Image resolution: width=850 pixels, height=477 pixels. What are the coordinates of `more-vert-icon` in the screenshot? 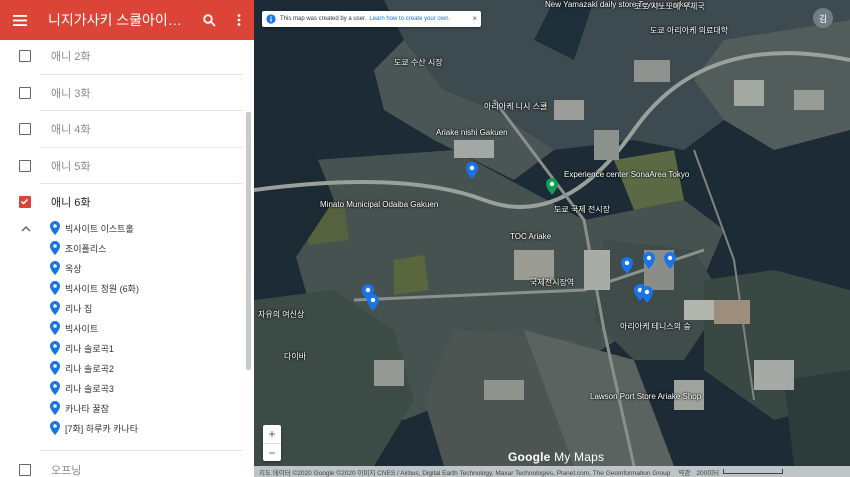 It's located at (239, 20).